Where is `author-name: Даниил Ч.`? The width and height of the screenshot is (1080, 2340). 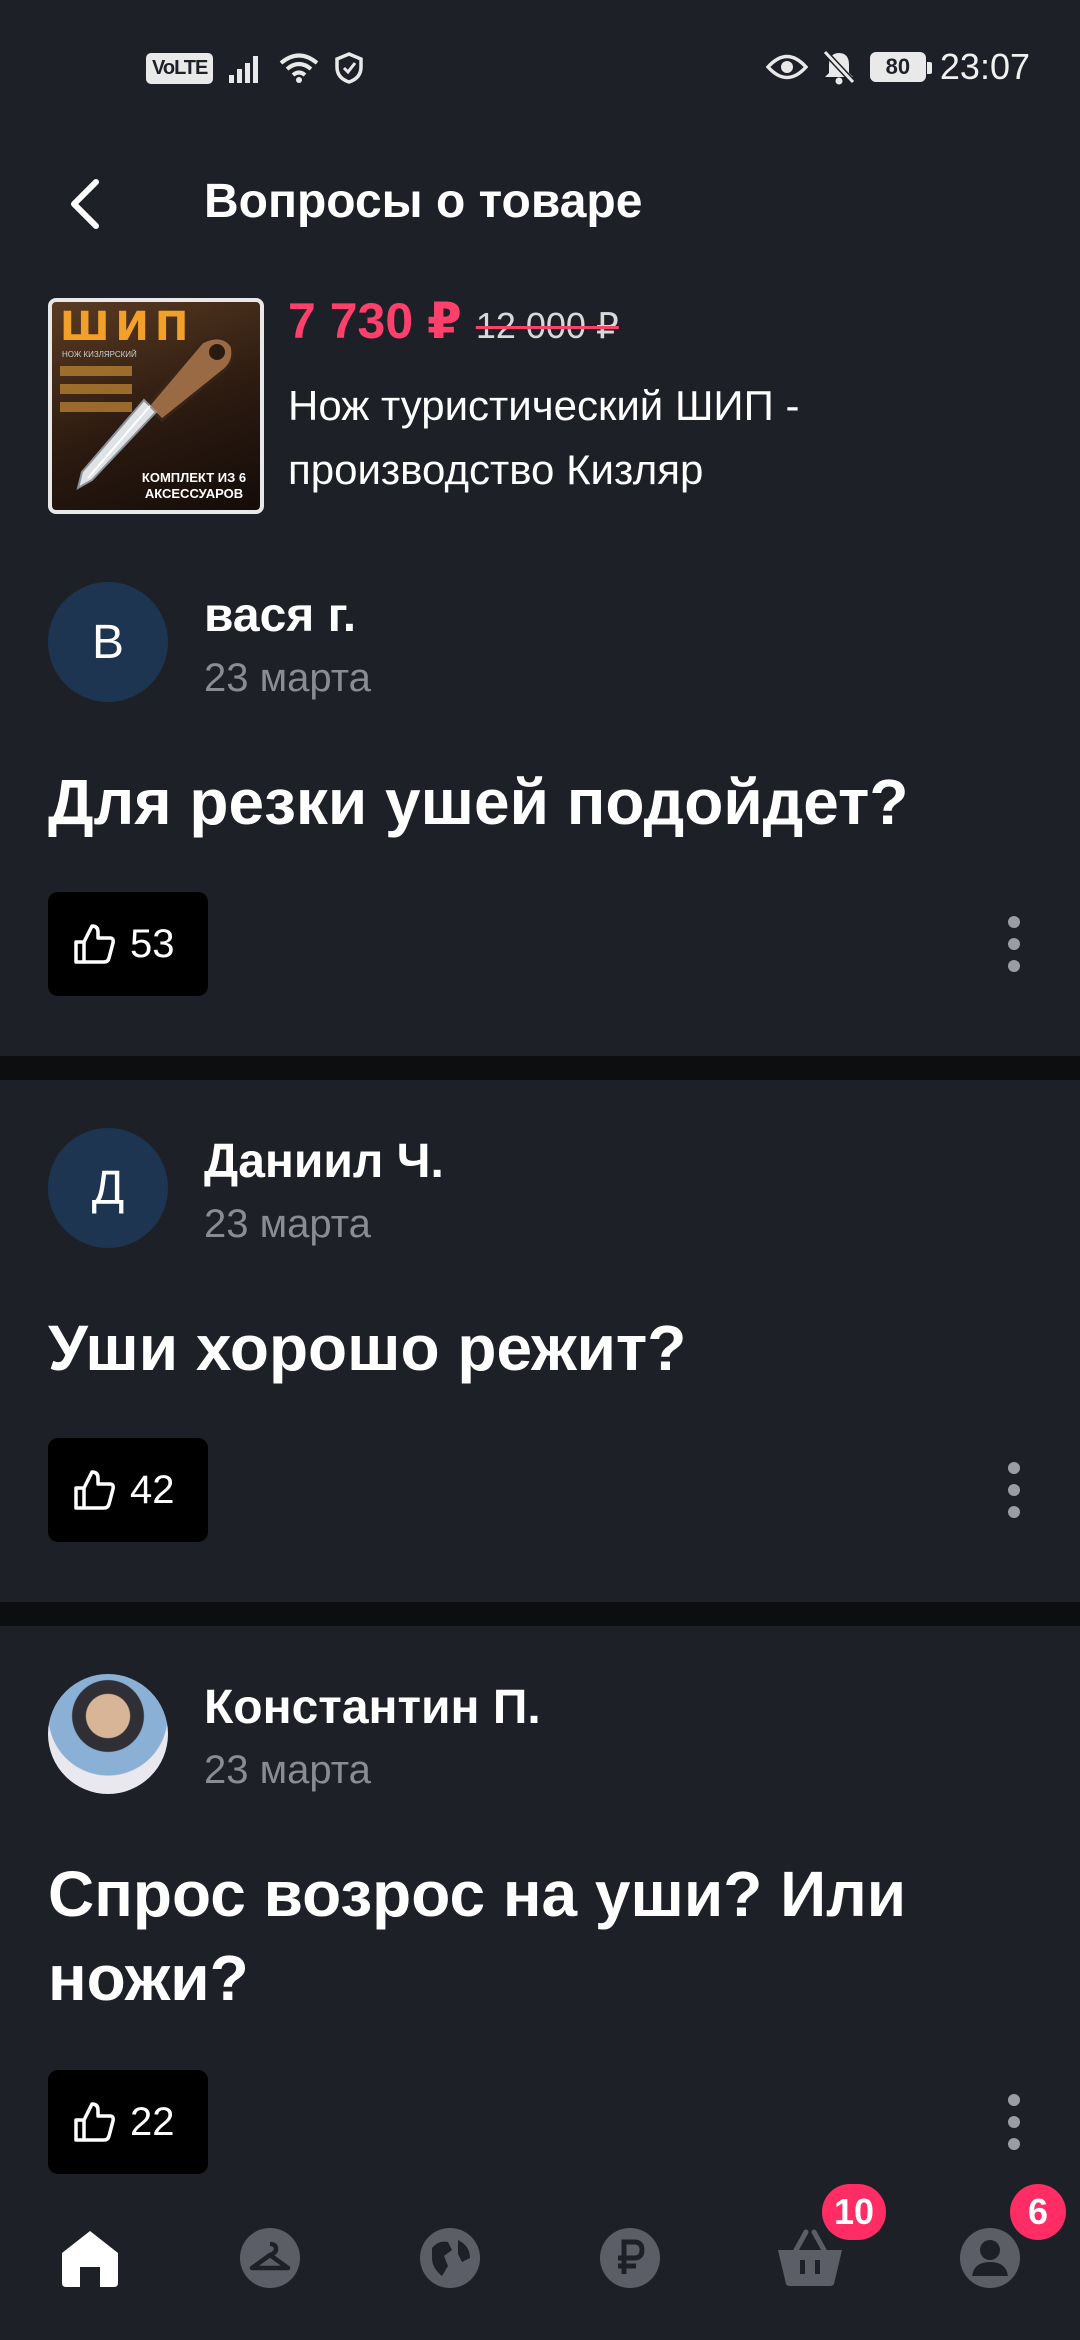
author-name: Даниил Ч. is located at coordinates (324, 1161).